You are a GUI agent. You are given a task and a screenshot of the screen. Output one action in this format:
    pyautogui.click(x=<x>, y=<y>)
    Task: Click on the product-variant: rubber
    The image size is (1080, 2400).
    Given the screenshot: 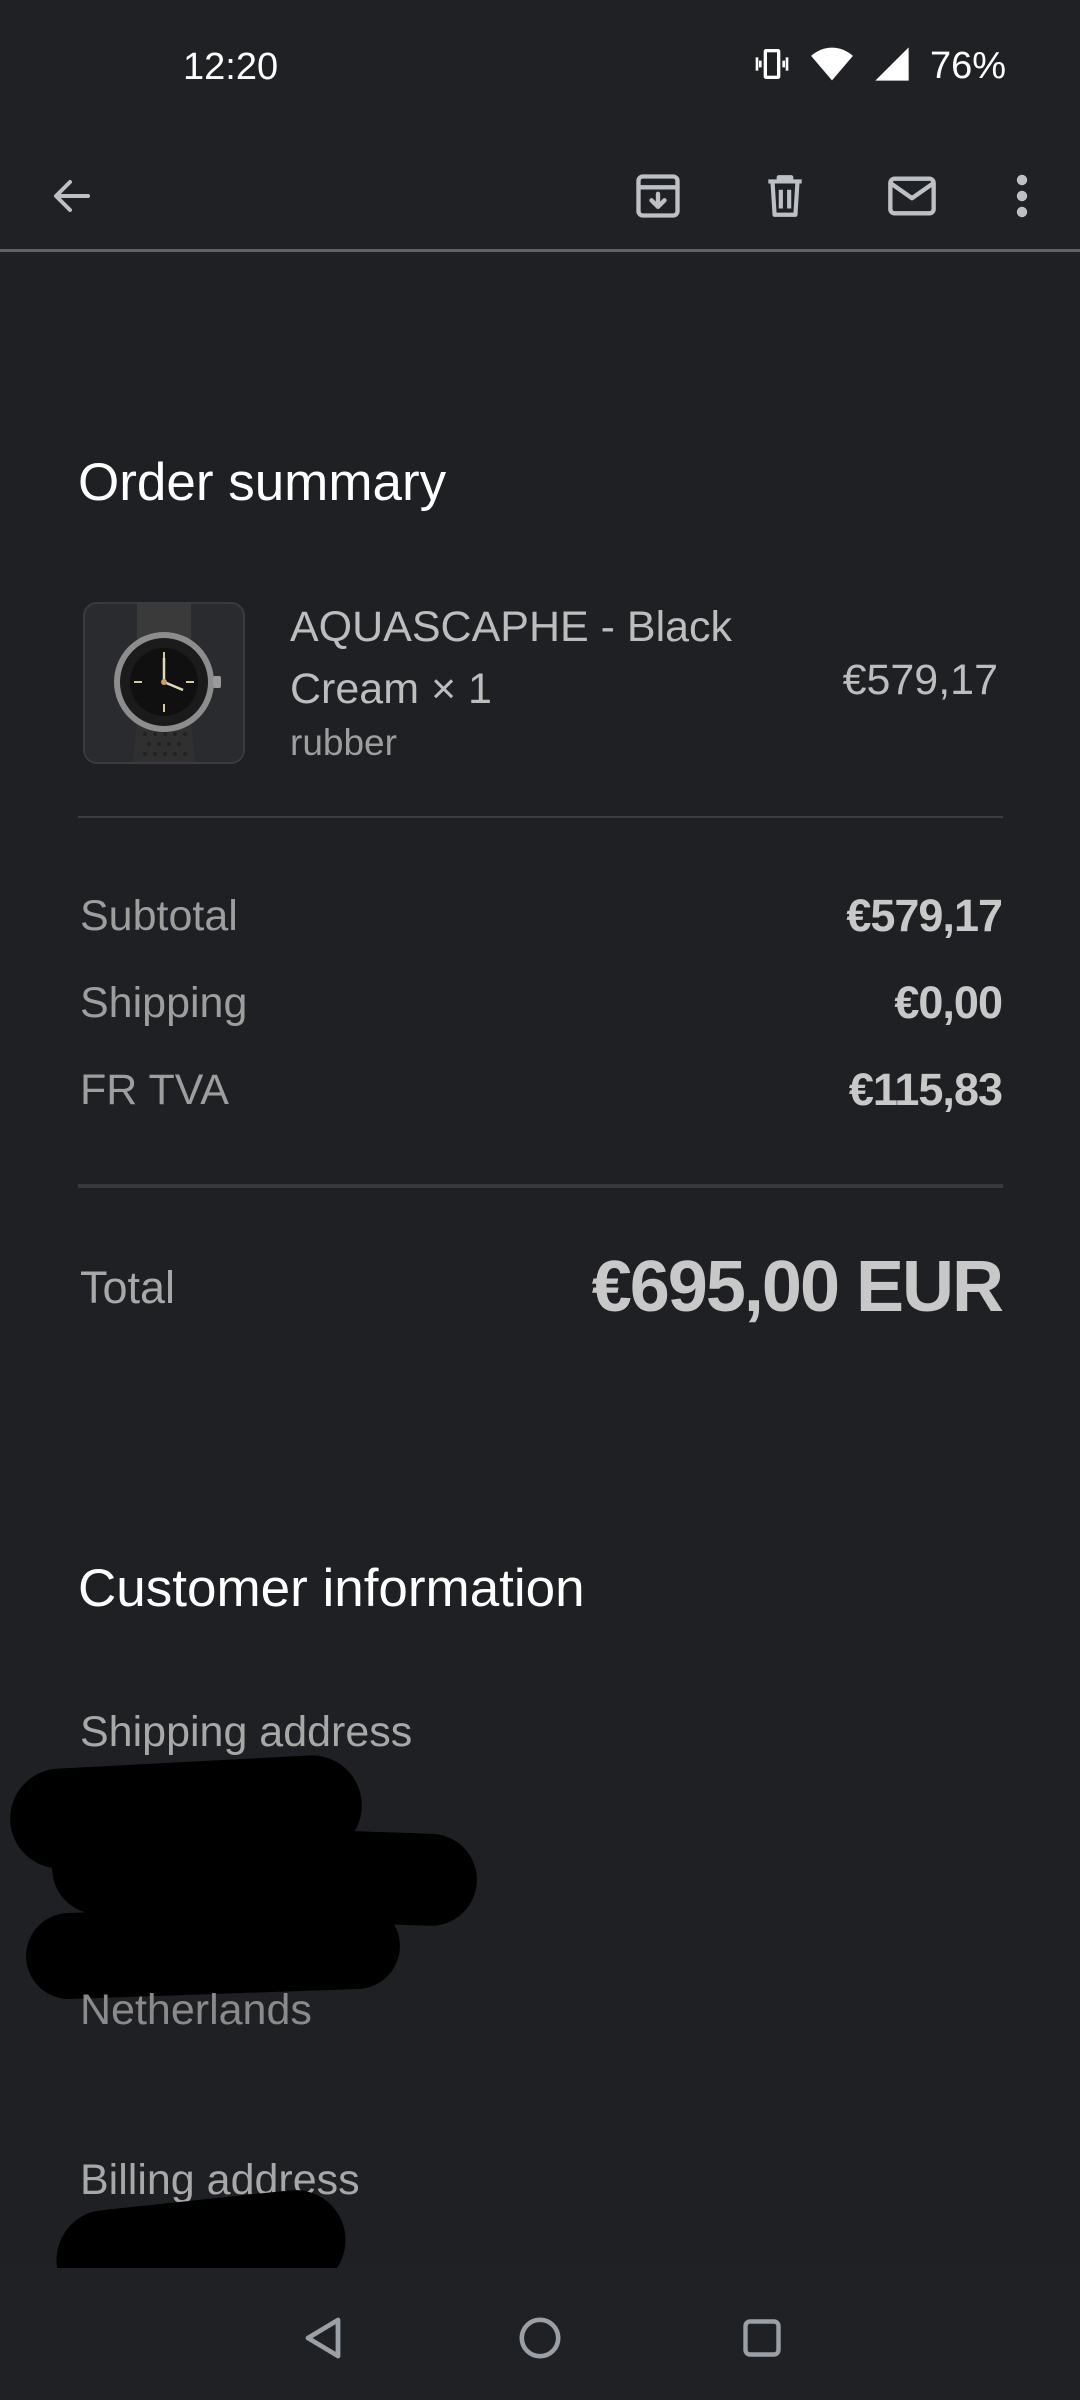 What is the action you would take?
    pyautogui.click(x=343, y=742)
    